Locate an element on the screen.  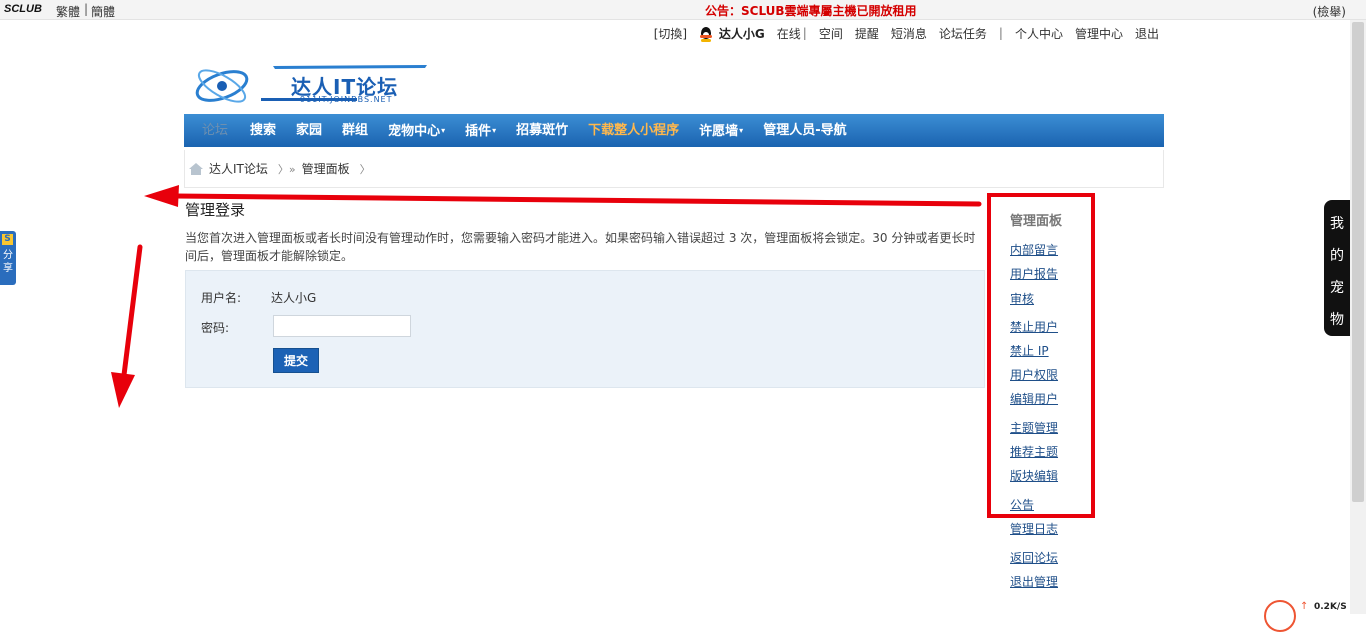
username-link: 达人小G is located at coordinates (742, 34).